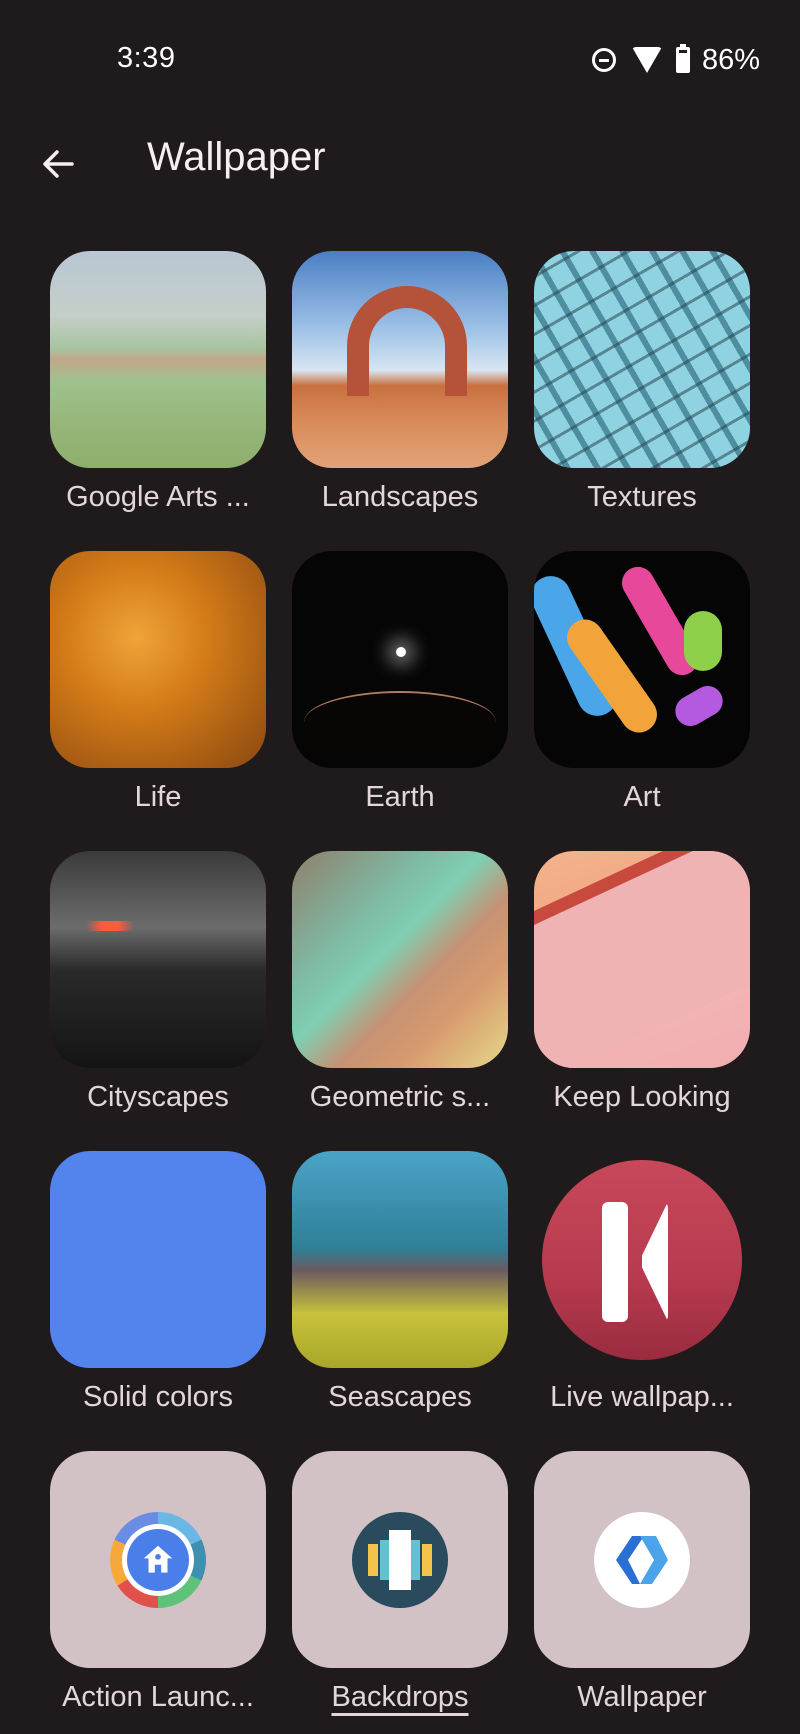 This screenshot has width=800, height=1734. I want to click on battery-percent: 86%, so click(730, 59).